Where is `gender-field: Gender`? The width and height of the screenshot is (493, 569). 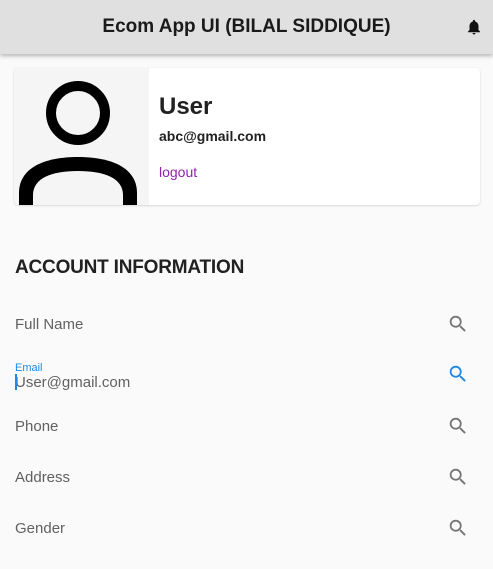 gender-field: Gender is located at coordinates (245, 528).